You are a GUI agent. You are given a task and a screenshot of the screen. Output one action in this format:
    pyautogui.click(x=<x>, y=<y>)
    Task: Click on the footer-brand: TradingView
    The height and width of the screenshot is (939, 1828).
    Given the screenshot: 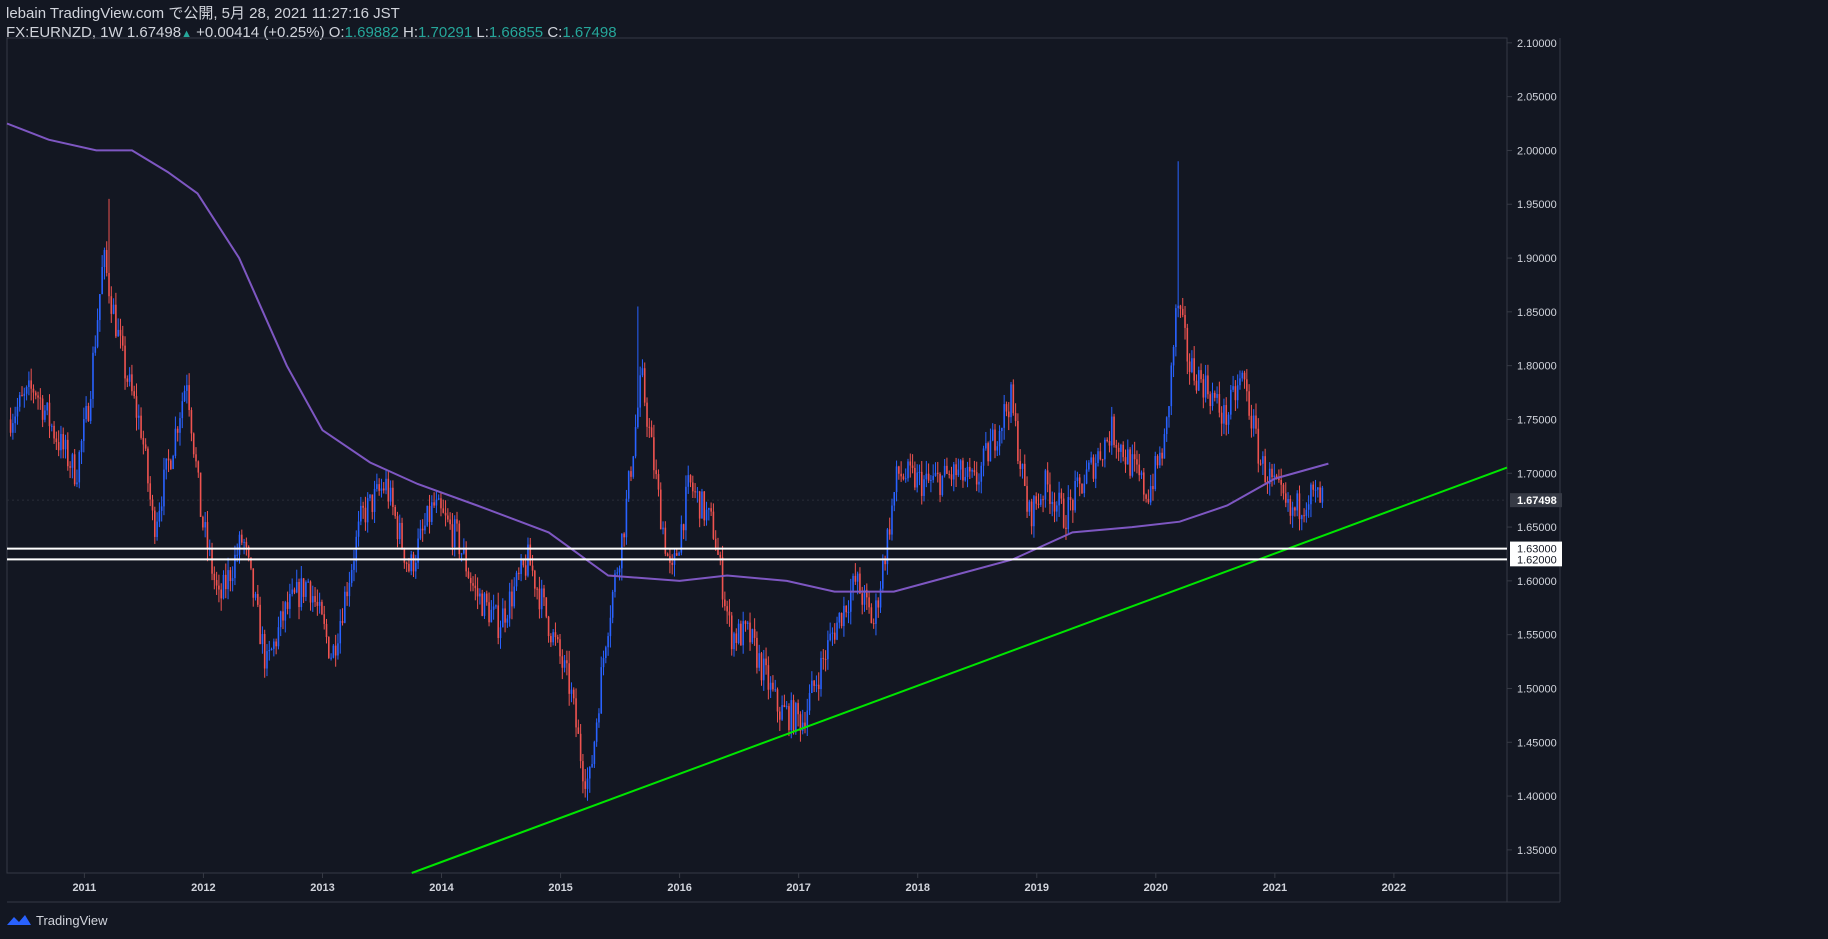 What is the action you would take?
    pyautogui.click(x=57, y=920)
    